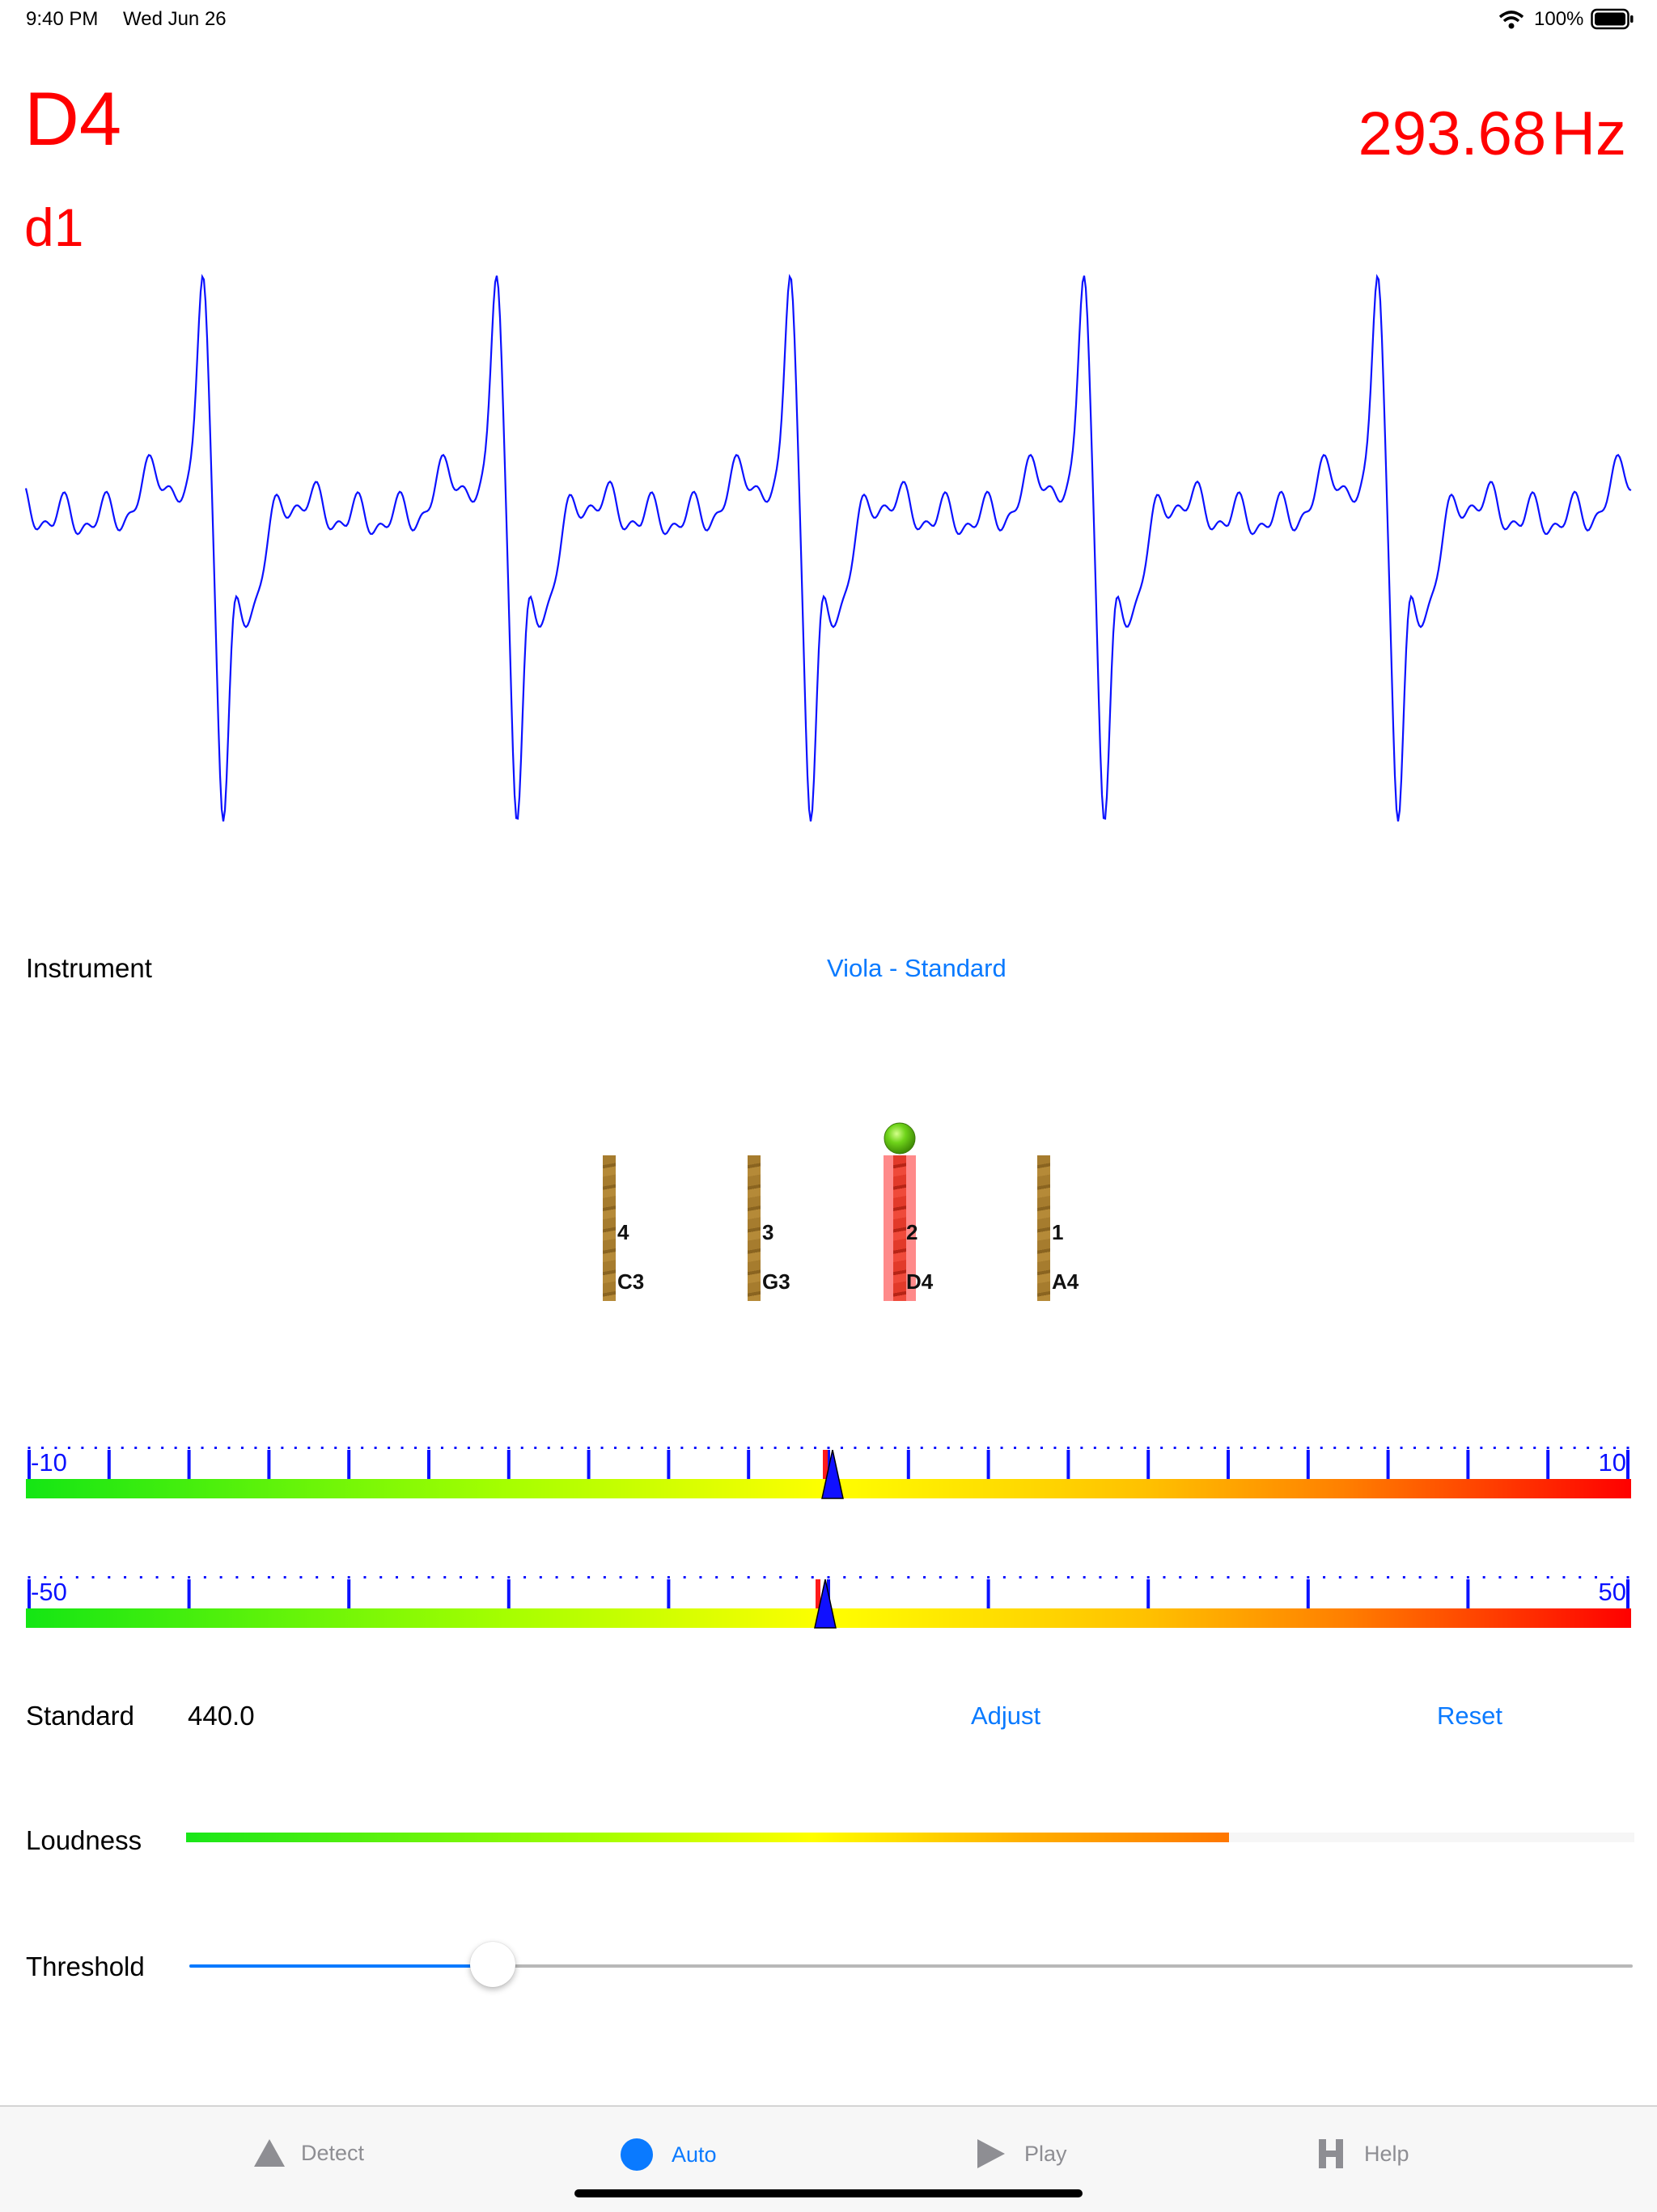 The width and height of the screenshot is (1657, 2212). What do you see at coordinates (222, 1716) in the screenshot?
I see `standard-value: 440.0` at bounding box center [222, 1716].